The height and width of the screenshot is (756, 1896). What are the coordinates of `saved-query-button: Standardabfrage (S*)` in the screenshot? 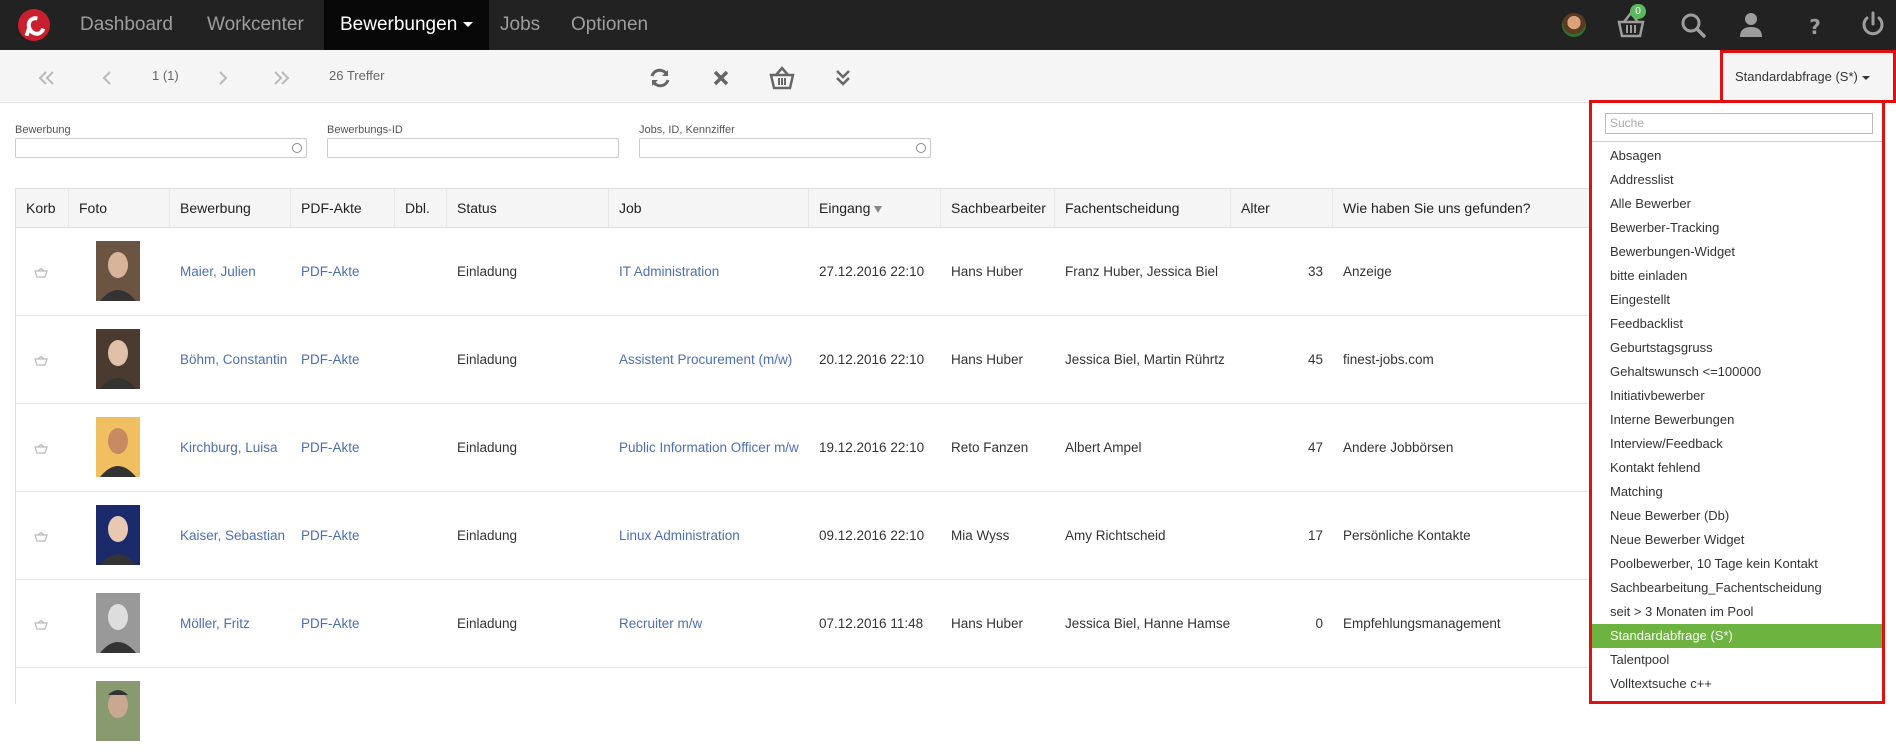 It's located at (1808, 76).